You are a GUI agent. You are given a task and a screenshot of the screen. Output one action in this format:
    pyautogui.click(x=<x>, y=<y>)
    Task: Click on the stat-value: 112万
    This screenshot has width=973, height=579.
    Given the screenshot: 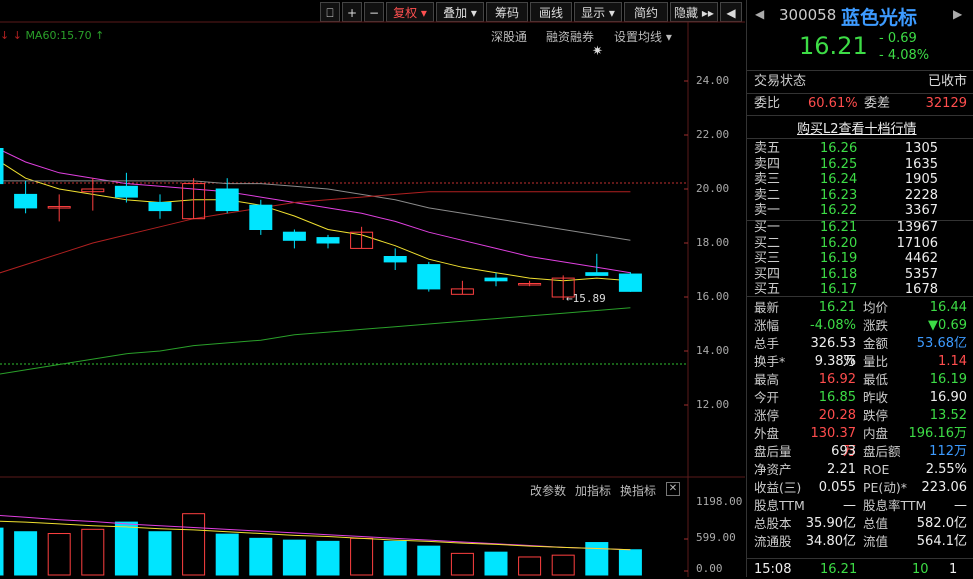 What is the action you would take?
    pyautogui.click(x=948, y=451)
    